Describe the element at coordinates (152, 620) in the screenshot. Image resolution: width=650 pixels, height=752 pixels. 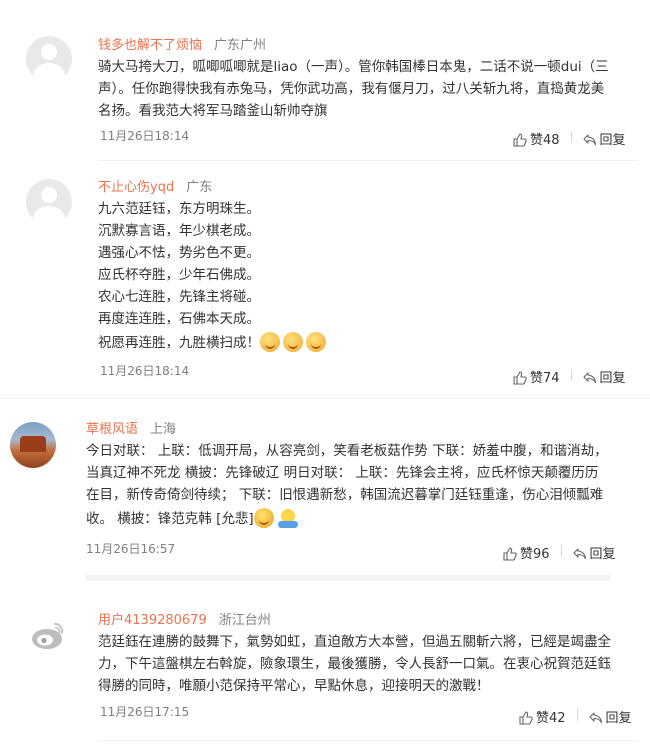
I see `username-link: 用户4139280679` at that location.